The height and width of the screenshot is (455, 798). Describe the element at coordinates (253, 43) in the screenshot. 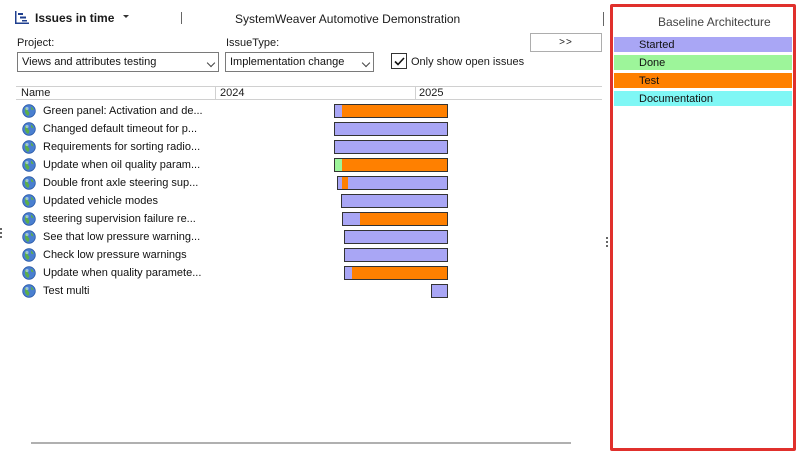

I see `issuetype-label: IssueType:` at that location.